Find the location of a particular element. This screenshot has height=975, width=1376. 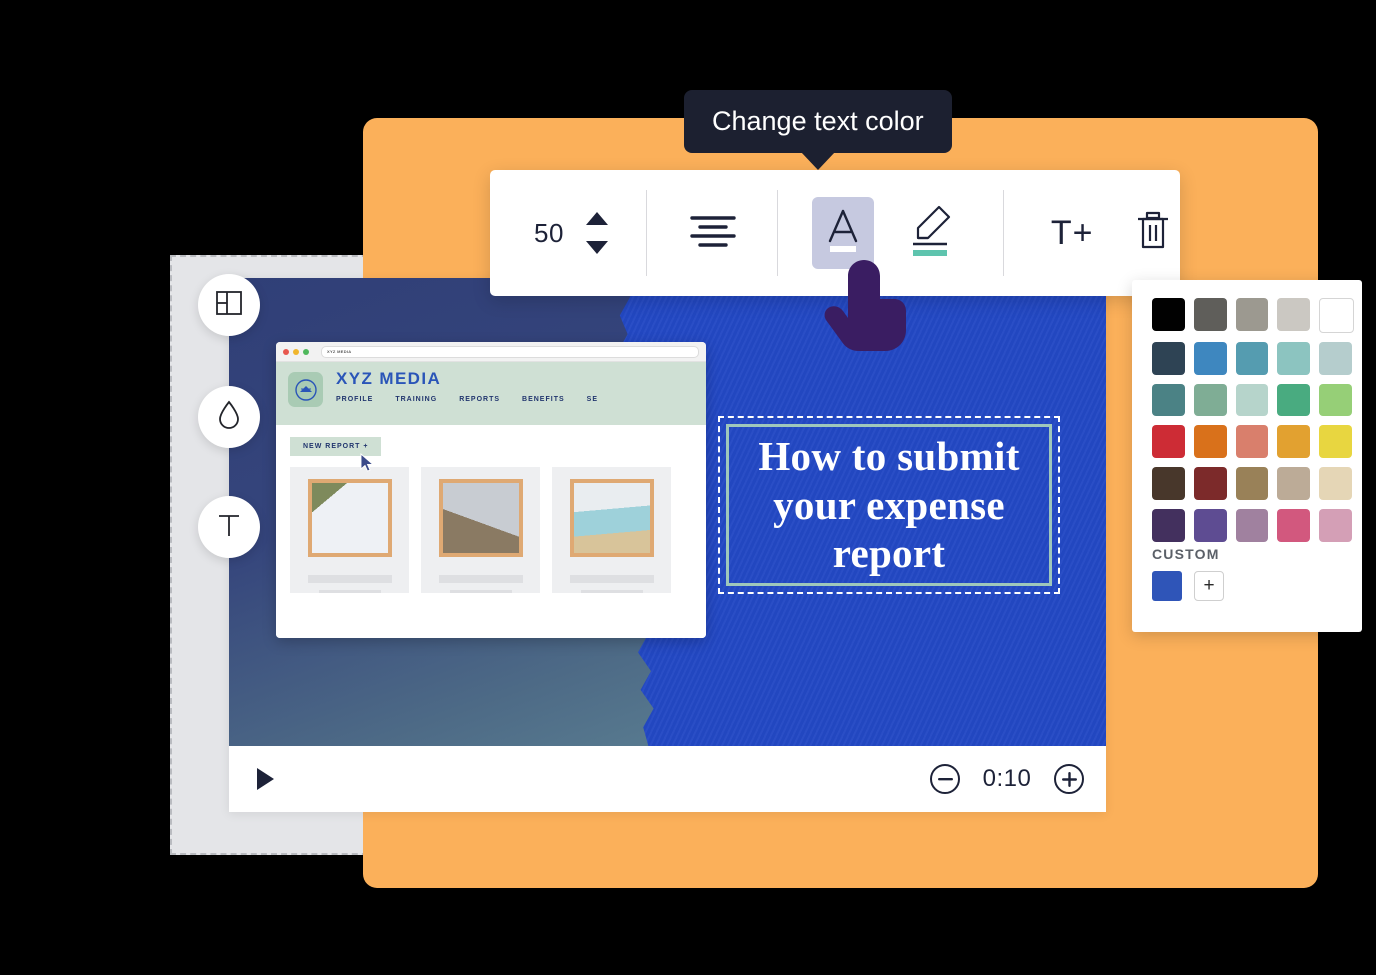

tooltip: Change text color is located at coordinates (818, 121).